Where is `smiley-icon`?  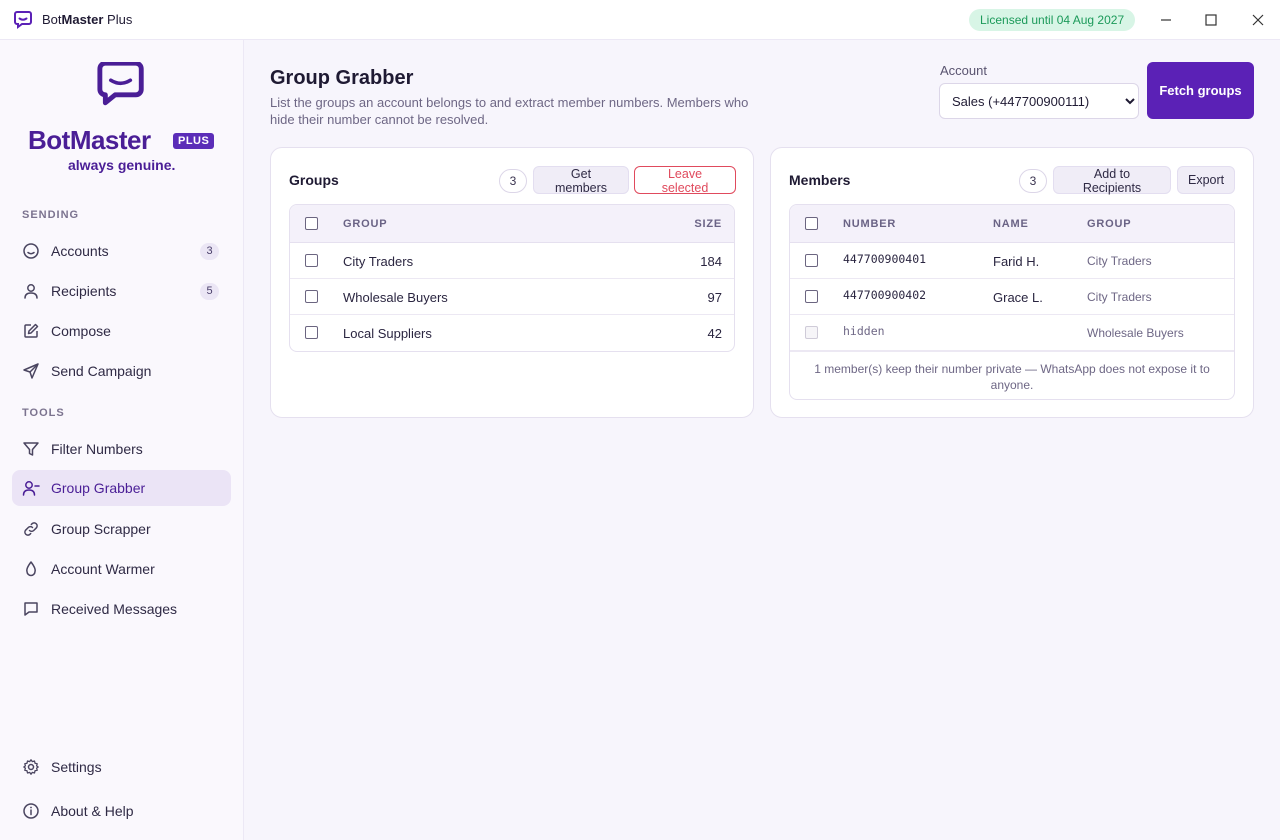
smiley-icon is located at coordinates (31, 251).